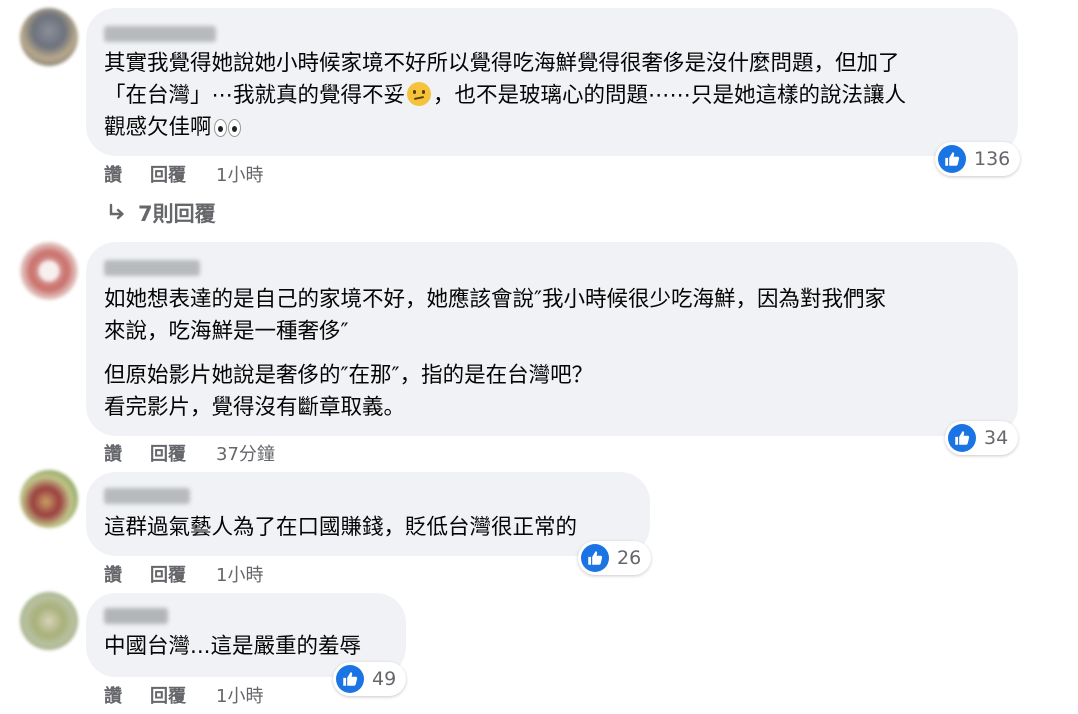 This screenshot has width=1078, height=714. What do you see at coordinates (982, 438) in the screenshot?
I see `reaction-count-badge: 34` at bounding box center [982, 438].